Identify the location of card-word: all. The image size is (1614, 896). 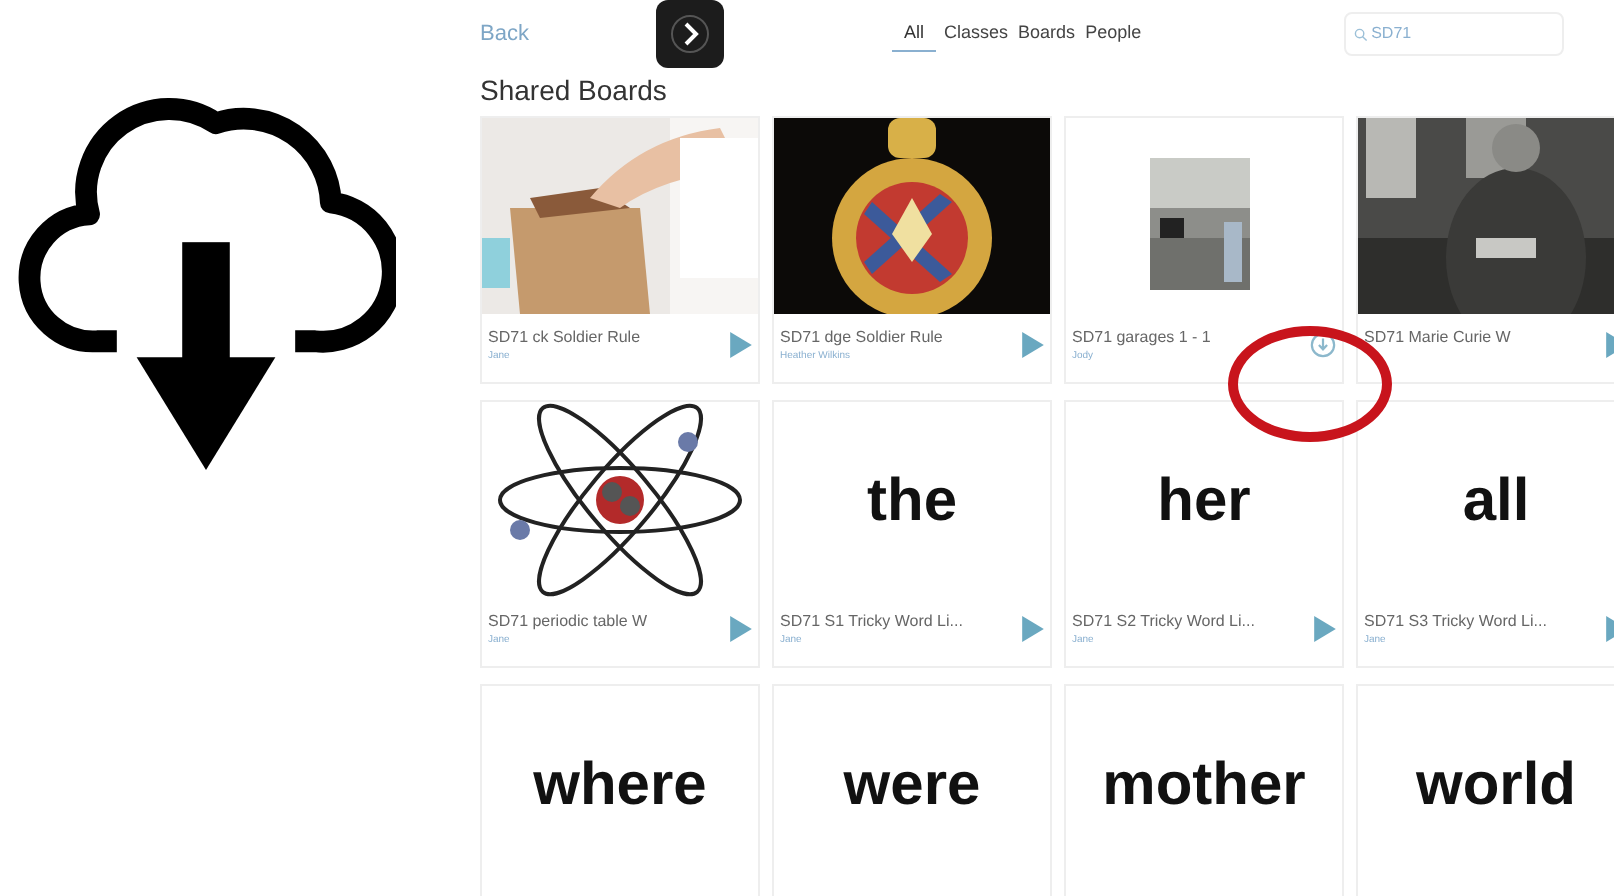
(1496, 501).